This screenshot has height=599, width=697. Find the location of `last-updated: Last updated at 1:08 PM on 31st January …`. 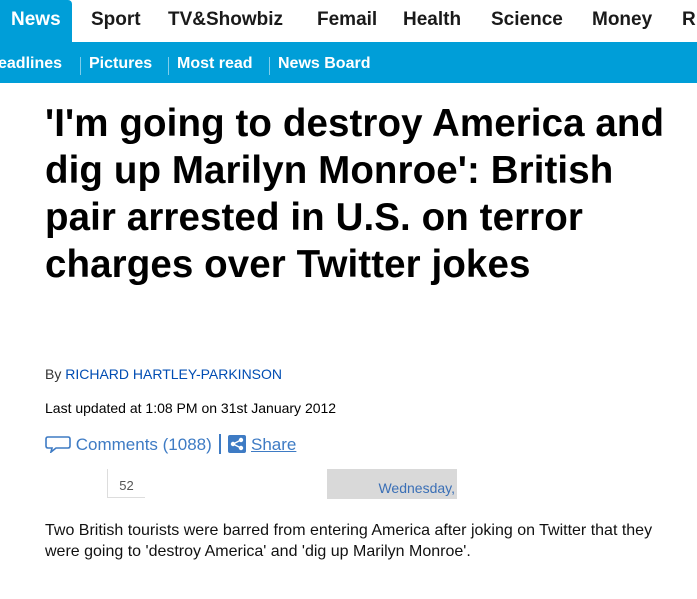

last-updated: Last updated at 1:08 PM on 31st January … is located at coordinates (191, 408).